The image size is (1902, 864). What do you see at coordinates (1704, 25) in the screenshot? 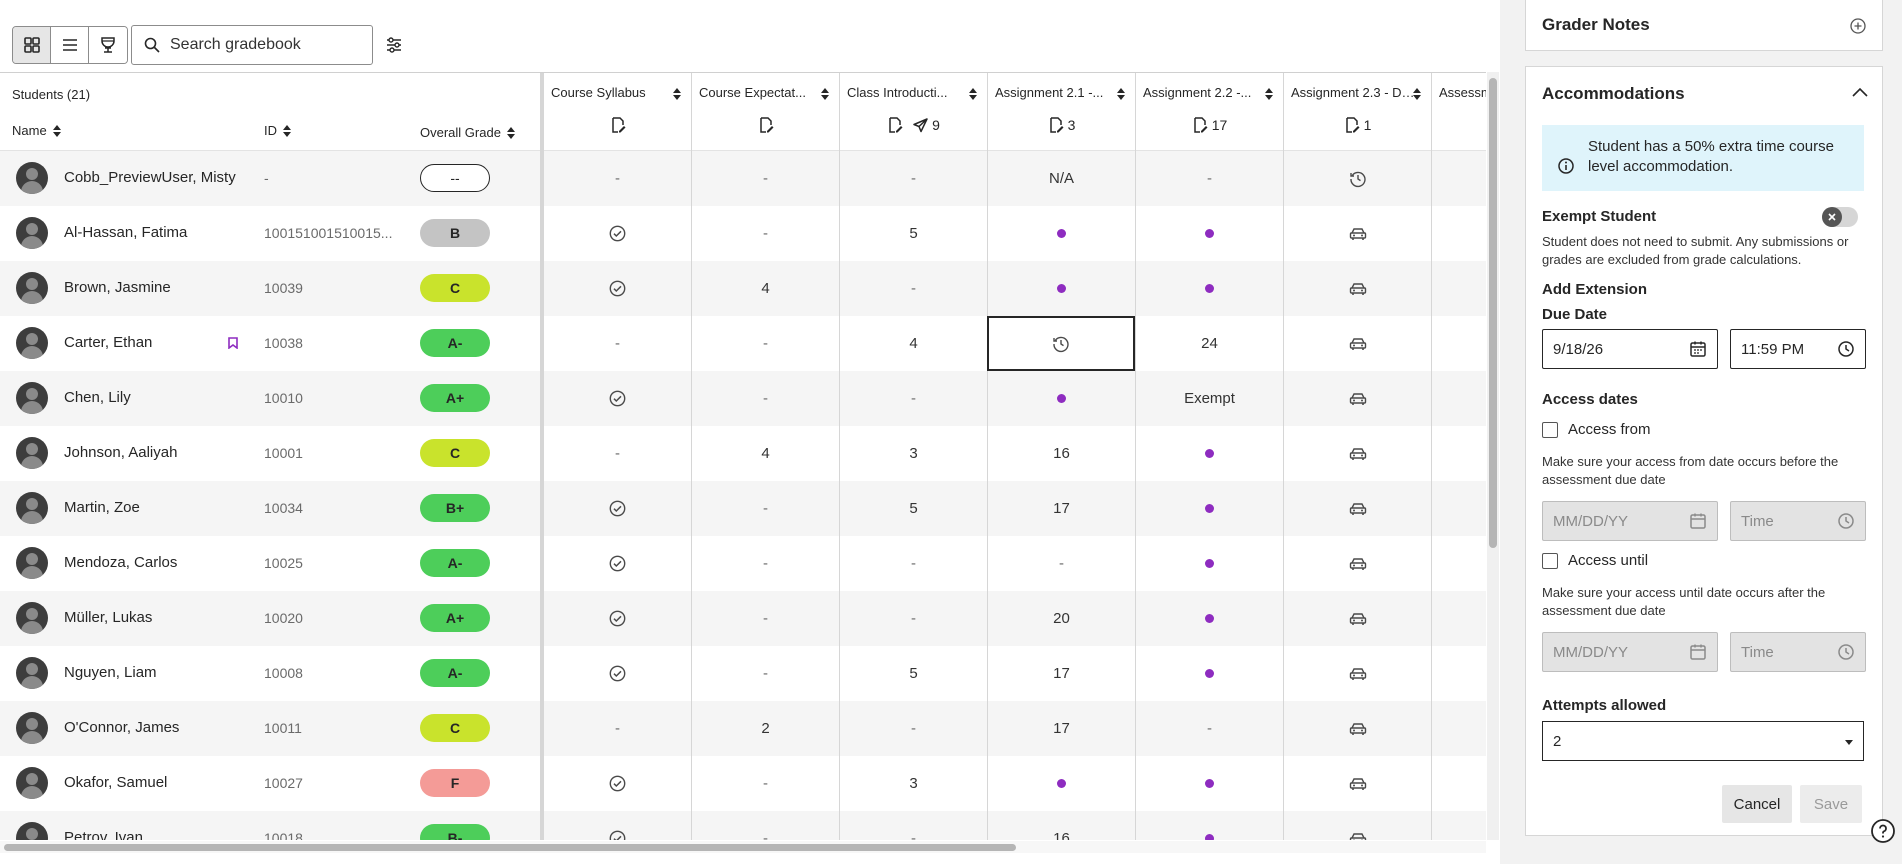
I see `grader-notes-section: Grader Notes` at bounding box center [1704, 25].